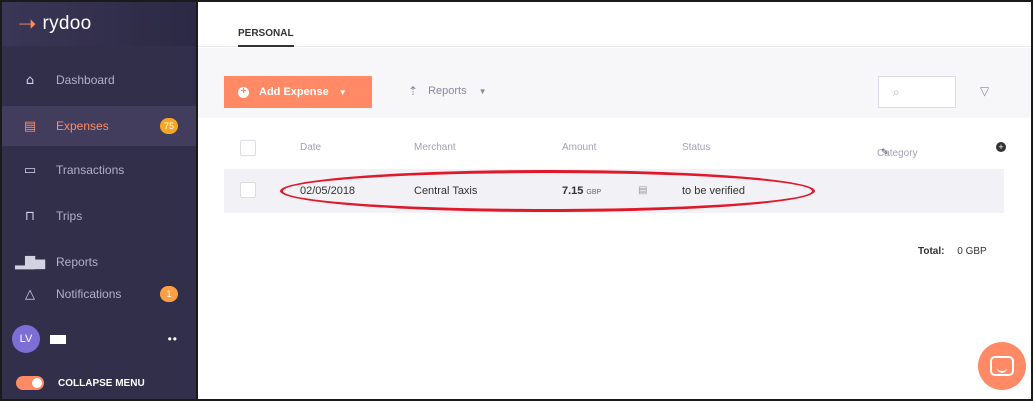 This screenshot has width=1033, height=401. I want to click on bell-icon: △, so click(30, 294).